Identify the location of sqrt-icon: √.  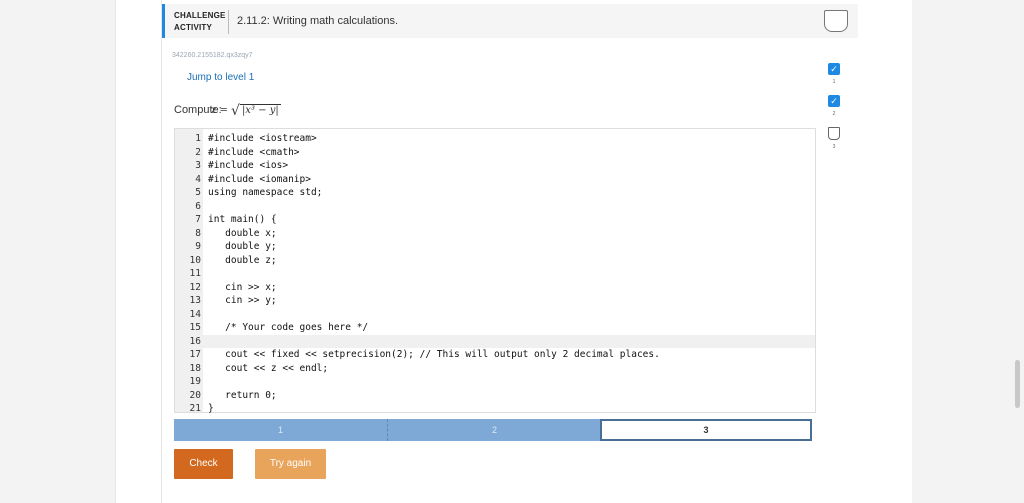
(235, 111).